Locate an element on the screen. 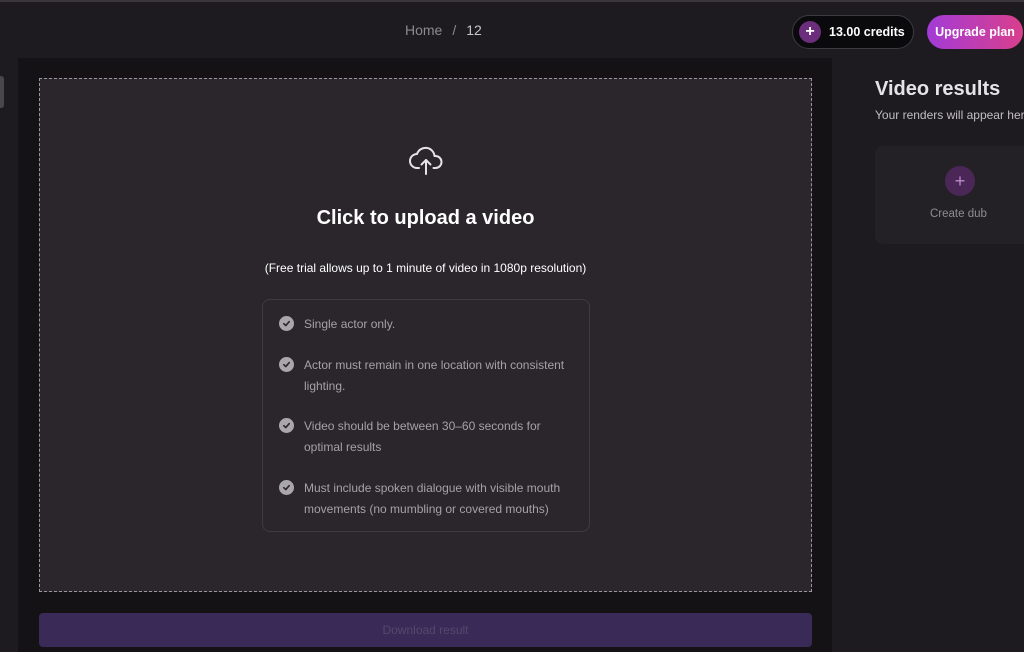 This screenshot has width=1024, height=652. requirement-text: Single actor only. is located at coordinates (350, 324).